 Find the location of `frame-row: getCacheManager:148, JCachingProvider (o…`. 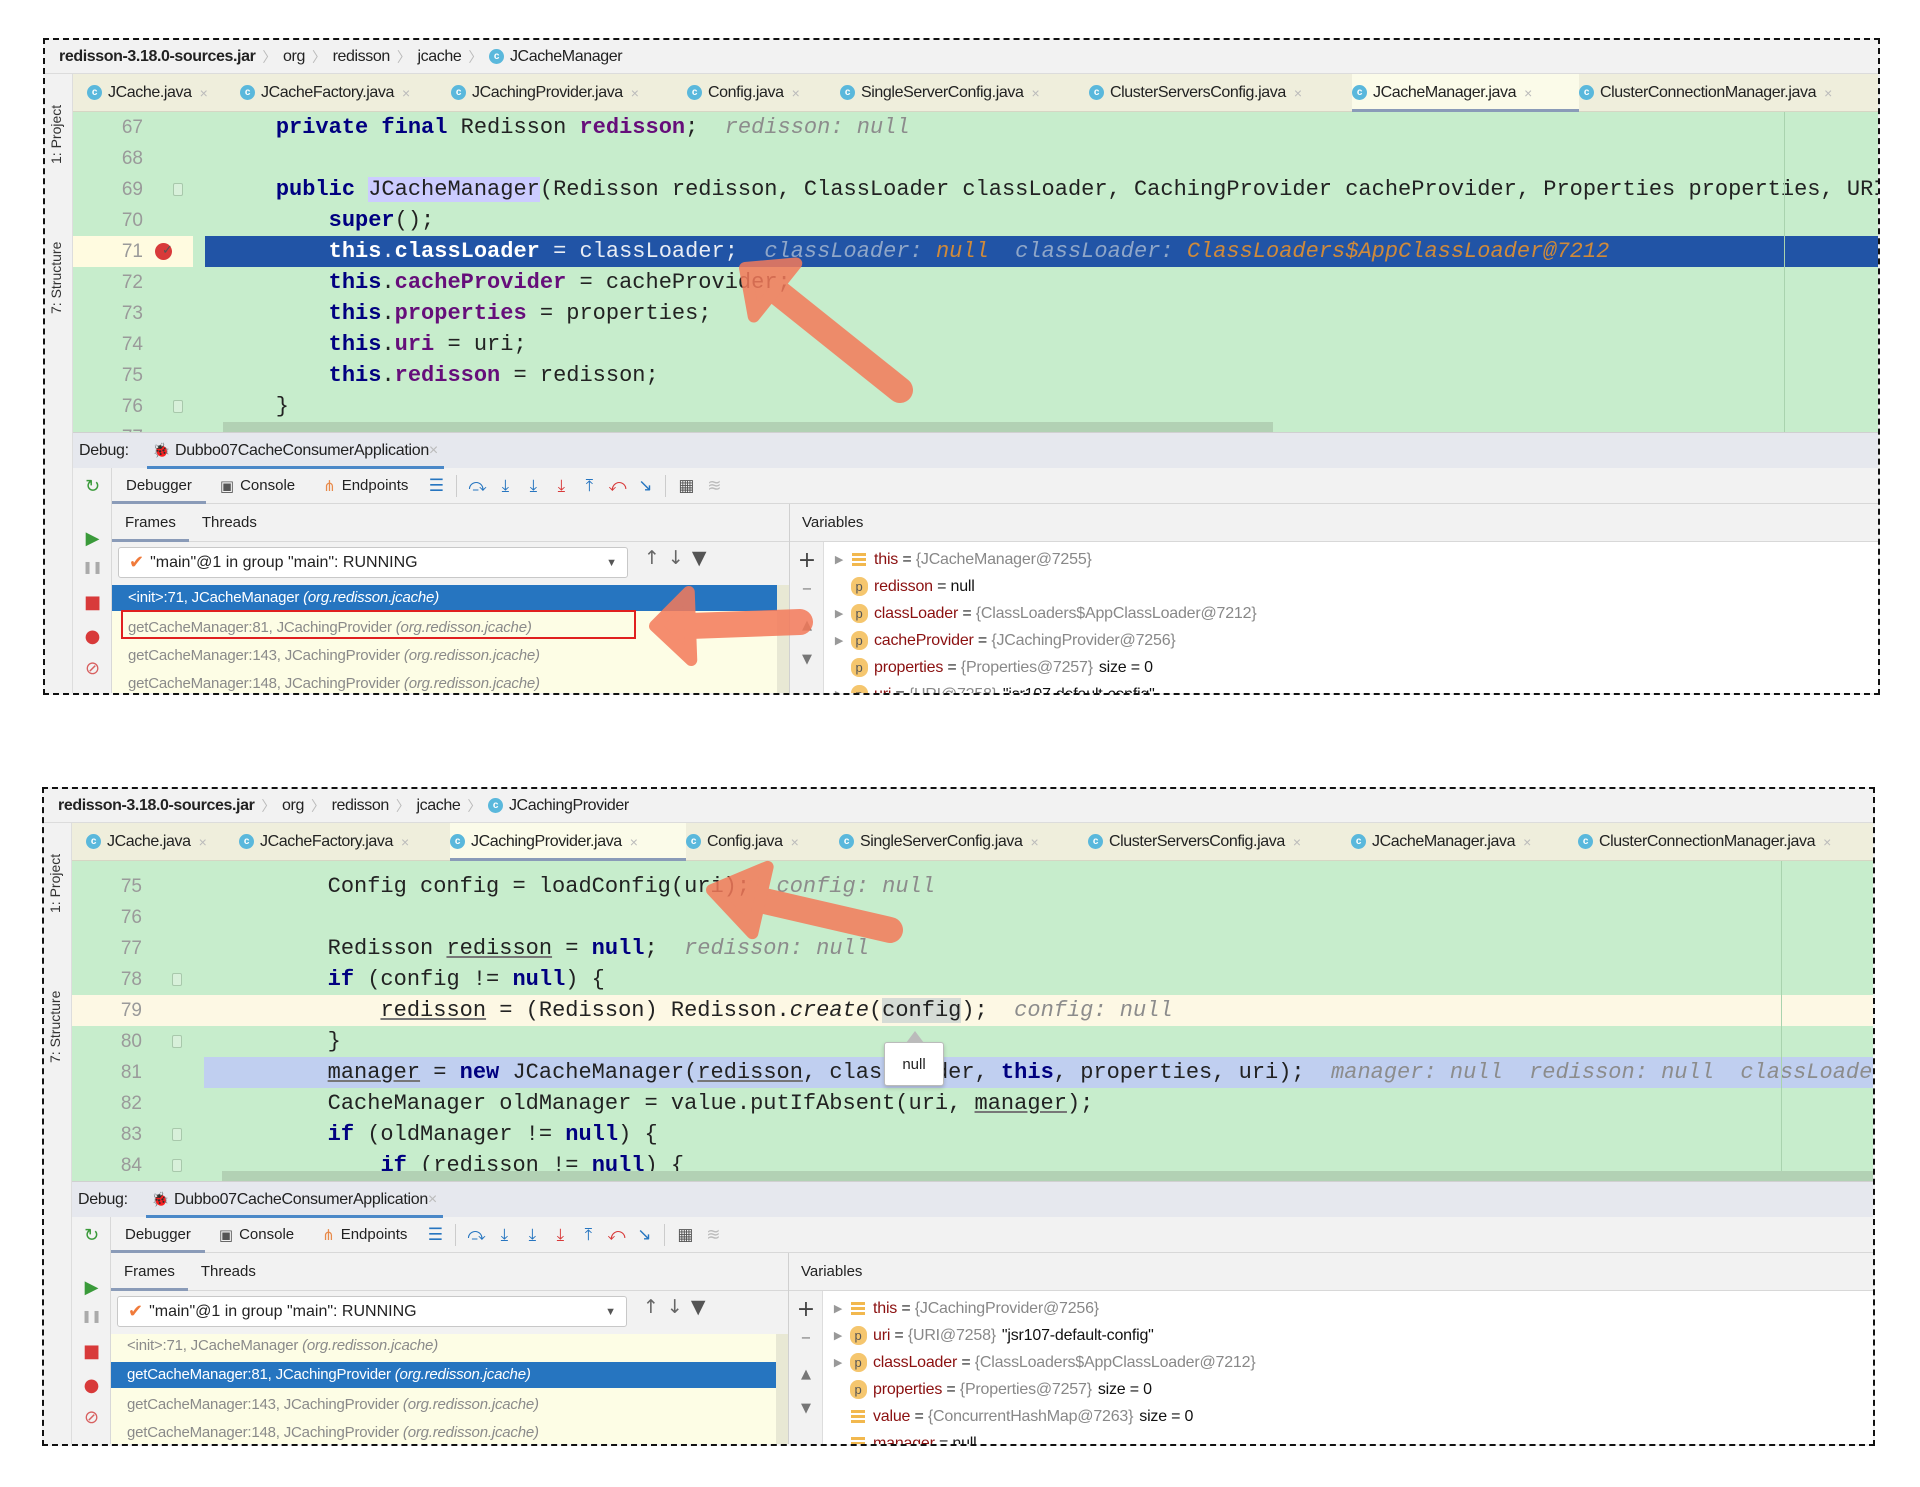

frame-row: getCacheManager:148, JCachingProvider (o… is located at coordinates (444, 682).